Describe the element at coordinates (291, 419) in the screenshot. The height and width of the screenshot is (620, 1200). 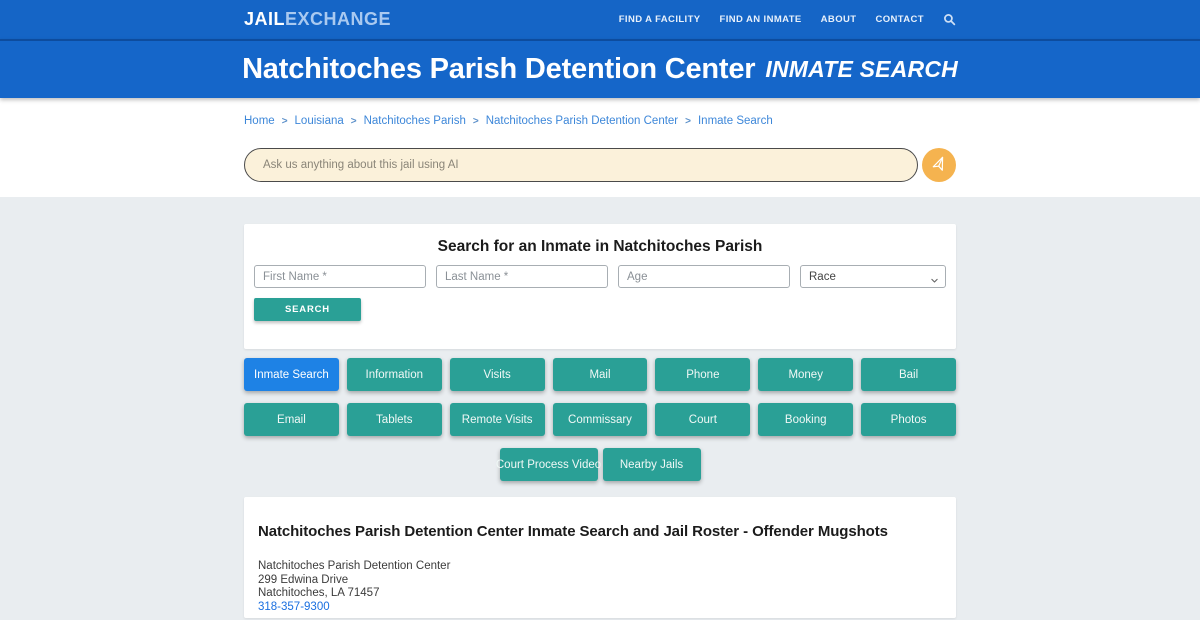
I see `tab-email: Email` at that location.